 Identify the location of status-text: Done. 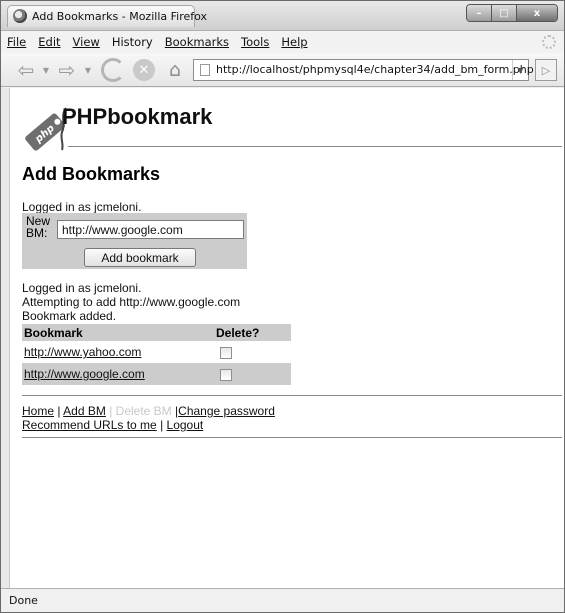
(23, 600).